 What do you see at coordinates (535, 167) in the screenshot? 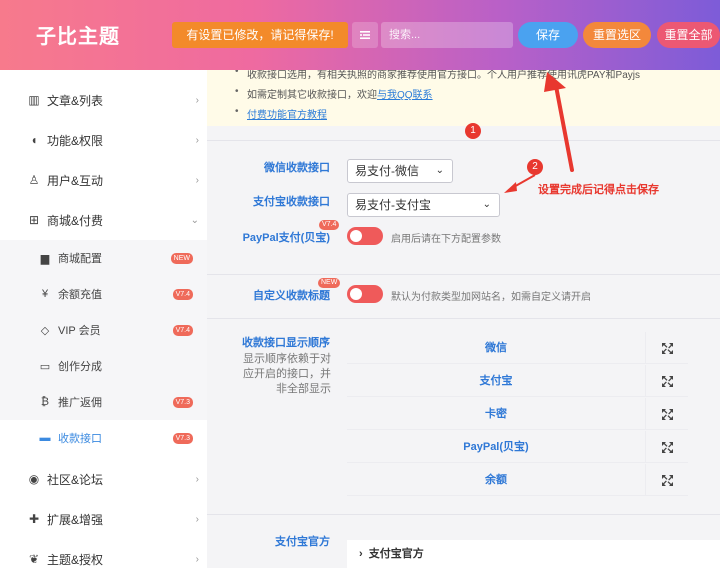
I see `annotation-step-2: 2` at bounding box center [535, 167].